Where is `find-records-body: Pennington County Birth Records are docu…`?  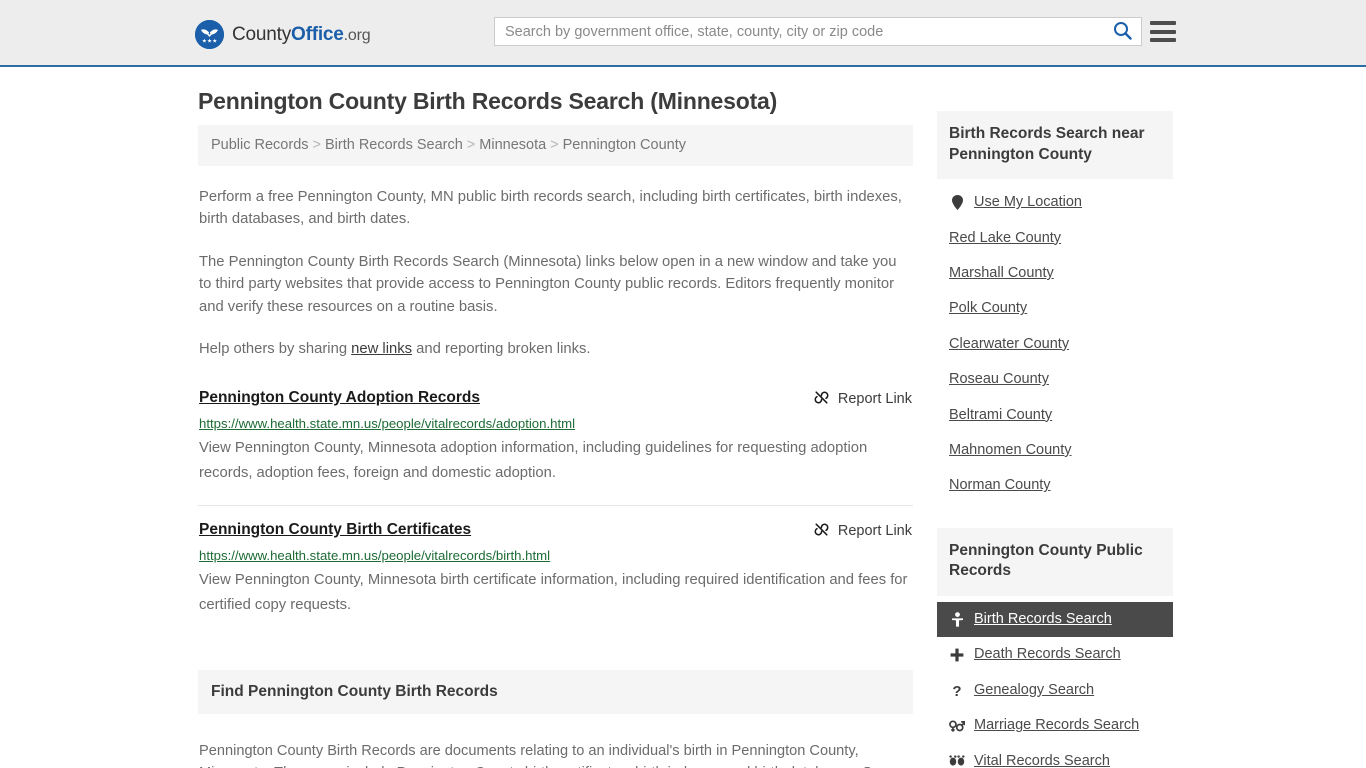 find-records-body: Pennington County Birth Records are docu… is located at coordinates (555, 741).